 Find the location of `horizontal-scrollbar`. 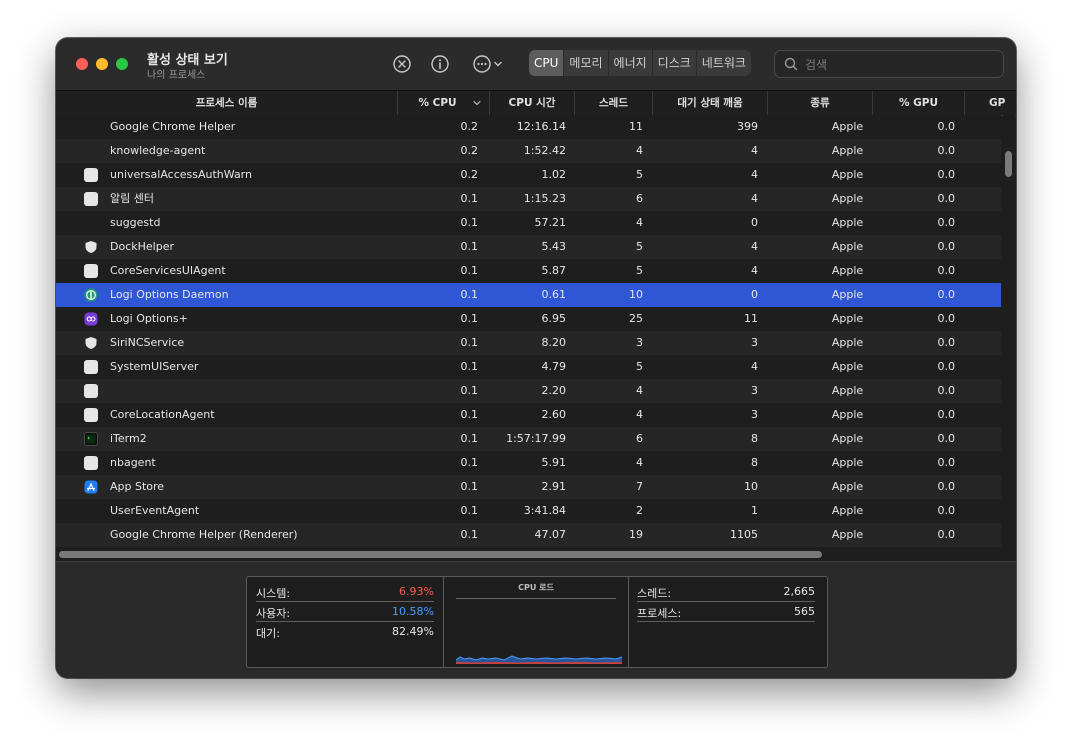

horizontal-scrollbar is located at coordinates (529, 554).